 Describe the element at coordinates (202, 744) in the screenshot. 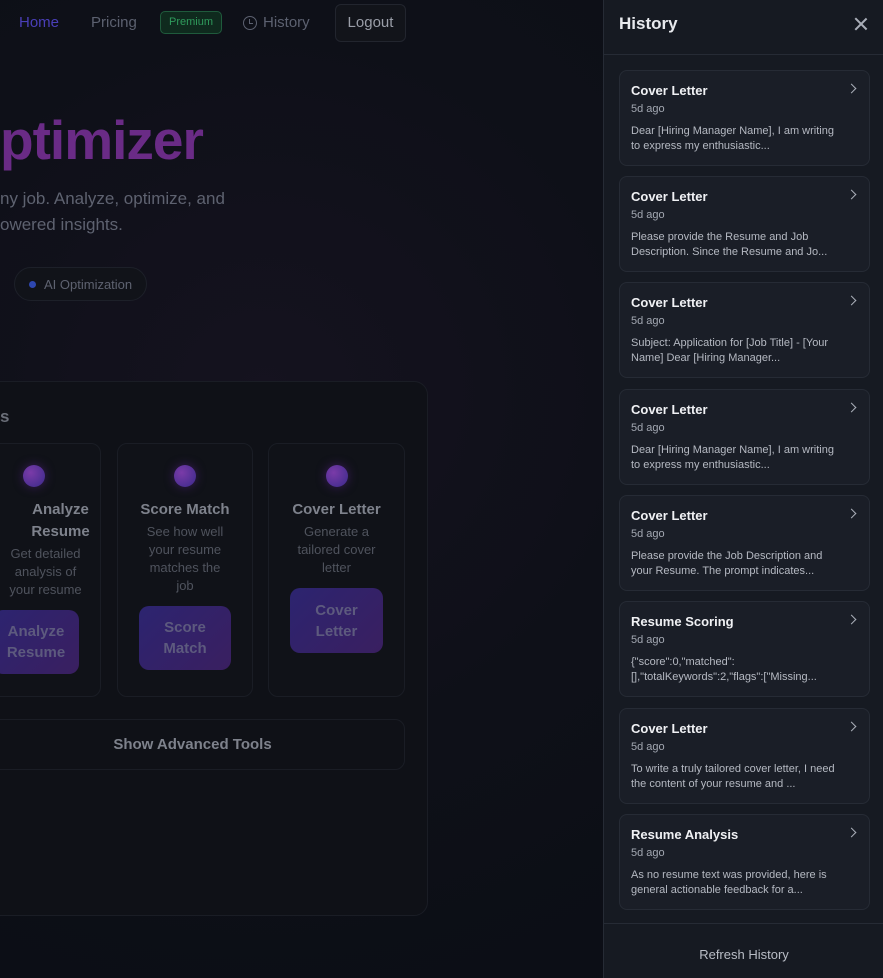

I see `show-advanced-tools-button: Show Advanced Tools` at that location.